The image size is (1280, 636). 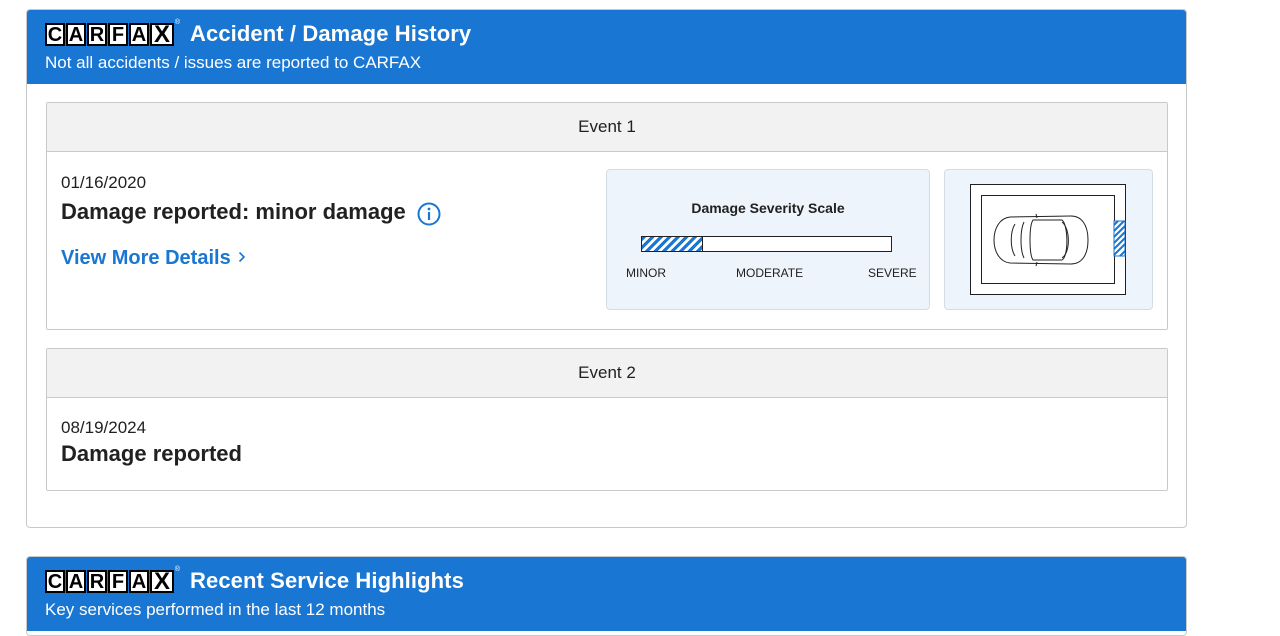 I want to click on section-title: Accident / Damage History, so click(x=331, y=33).